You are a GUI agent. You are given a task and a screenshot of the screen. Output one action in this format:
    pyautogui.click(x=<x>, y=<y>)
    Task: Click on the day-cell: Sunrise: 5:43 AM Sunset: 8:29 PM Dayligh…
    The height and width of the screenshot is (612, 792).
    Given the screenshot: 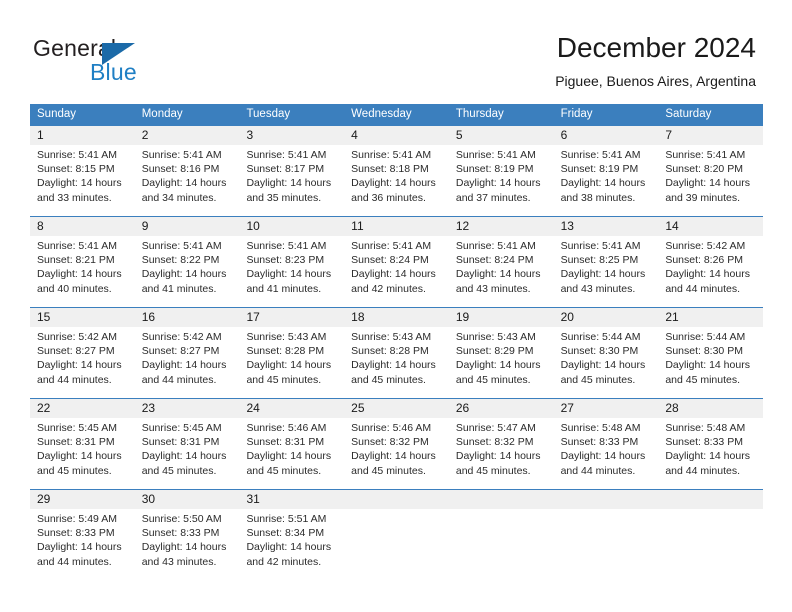 What is the action you would take?
    pyautogui.click(x=501, y=362)
    